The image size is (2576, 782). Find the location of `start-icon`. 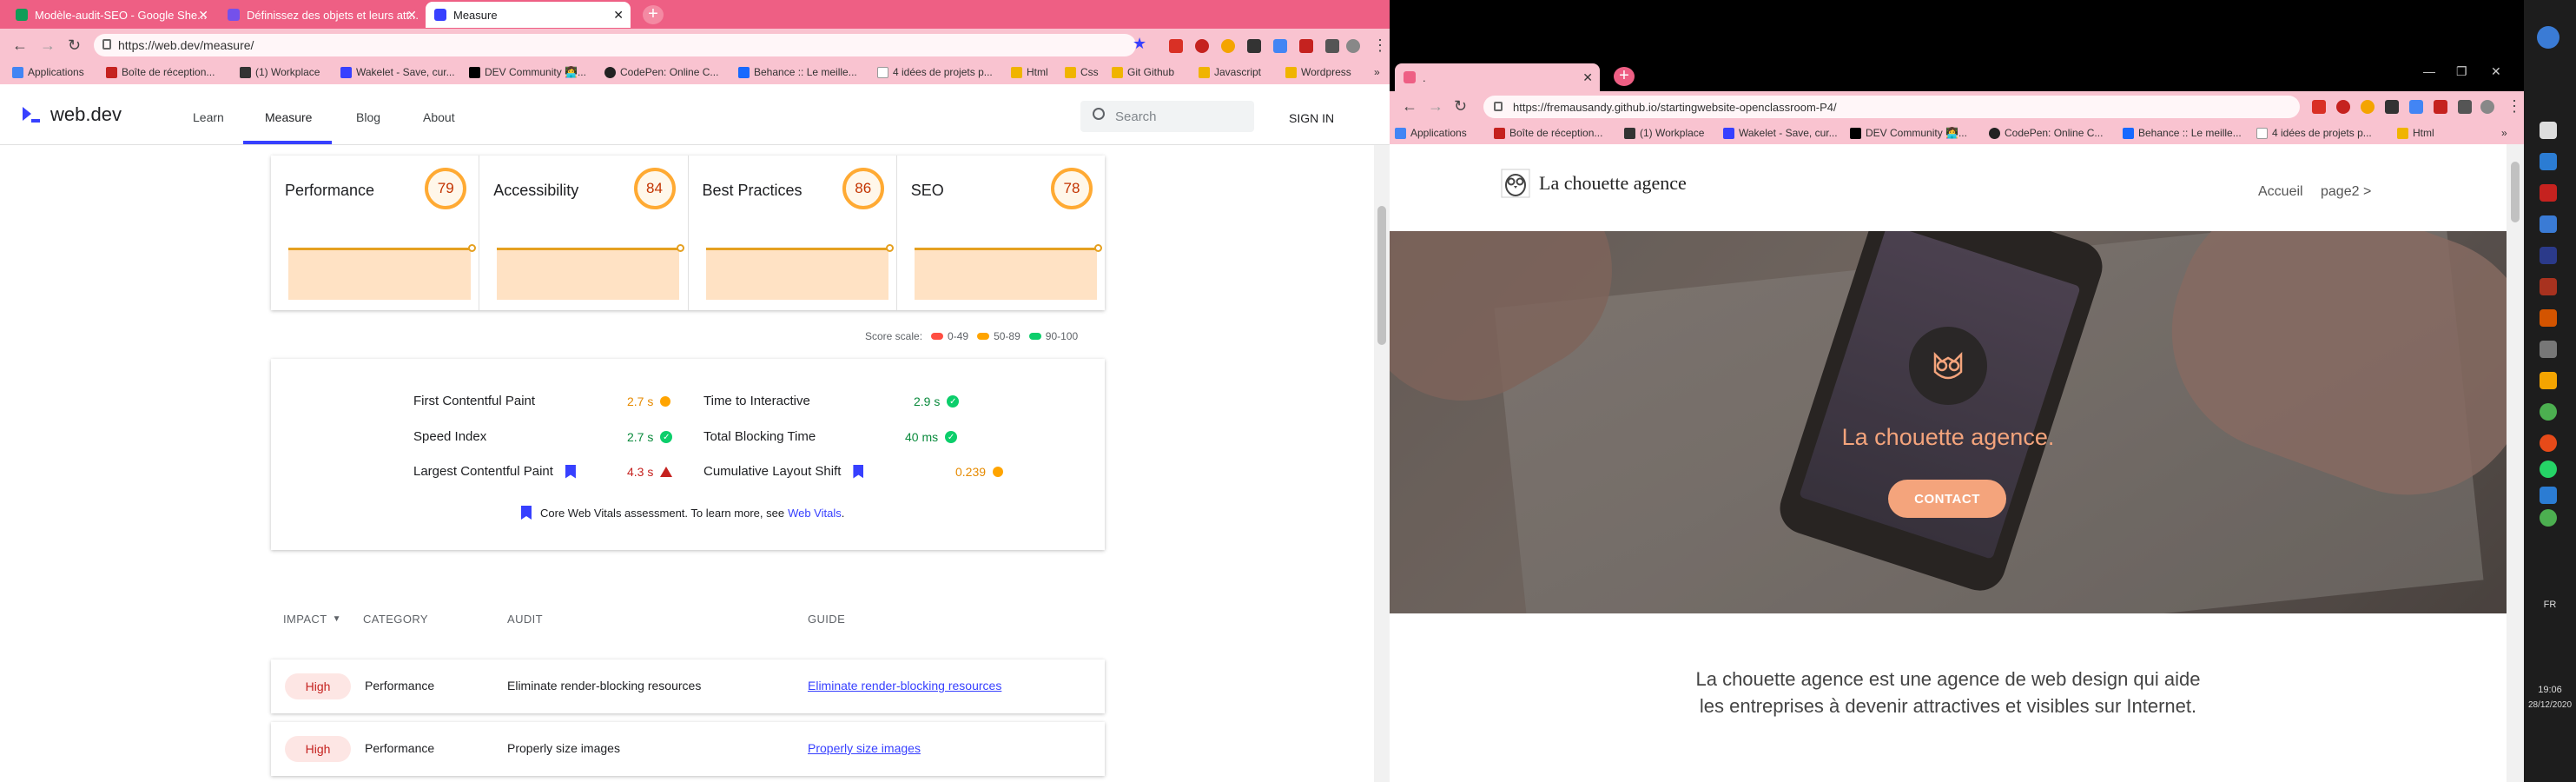

start-icon is located at coordinates (2548, 37).